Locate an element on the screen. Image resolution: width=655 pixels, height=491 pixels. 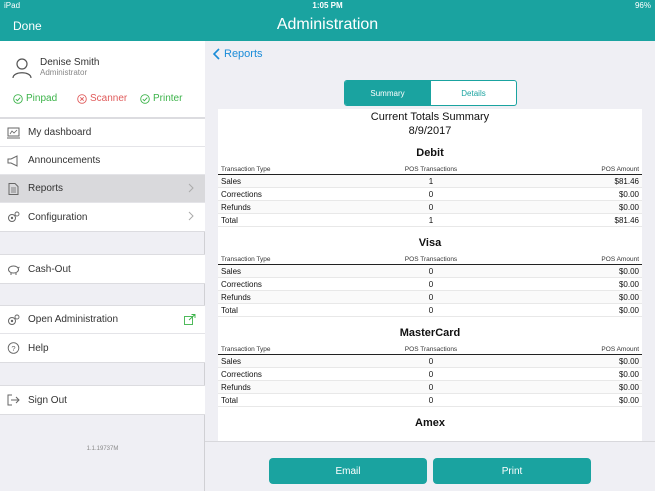
column-header: POS Transactions is located at coordinates (431, 349).